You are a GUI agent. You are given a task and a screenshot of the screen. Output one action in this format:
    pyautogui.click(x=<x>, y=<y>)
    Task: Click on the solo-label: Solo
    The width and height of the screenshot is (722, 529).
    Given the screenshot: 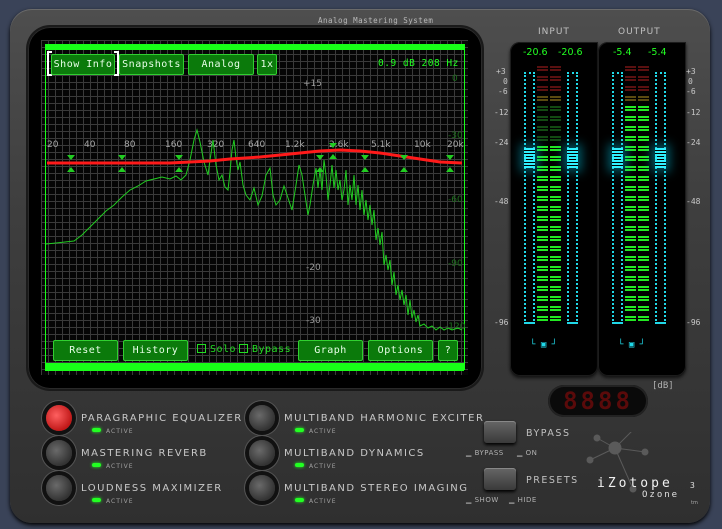 What is the action you would take?
    pyautogui.click(x=223, y=349)
    